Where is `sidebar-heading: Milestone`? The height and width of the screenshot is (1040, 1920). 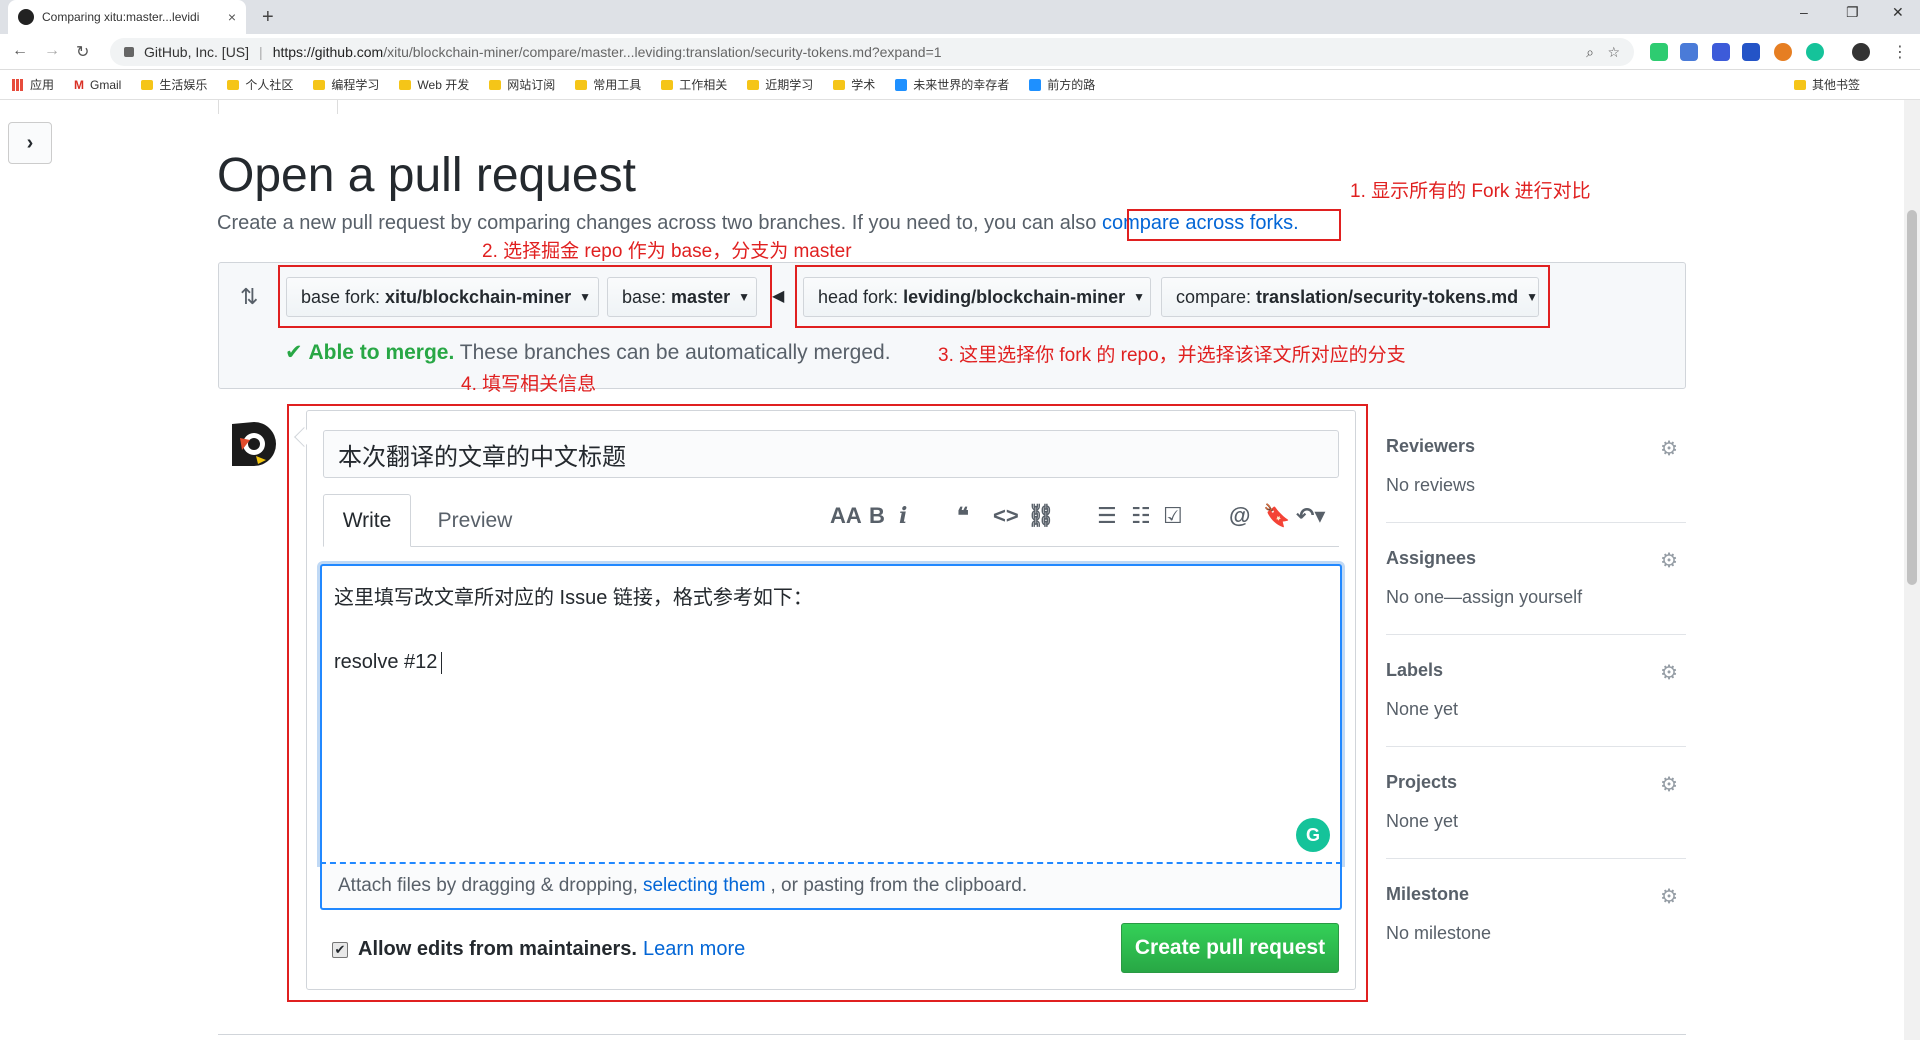 sidebar-heading: Milestone is located at coordinates (1428, 894).